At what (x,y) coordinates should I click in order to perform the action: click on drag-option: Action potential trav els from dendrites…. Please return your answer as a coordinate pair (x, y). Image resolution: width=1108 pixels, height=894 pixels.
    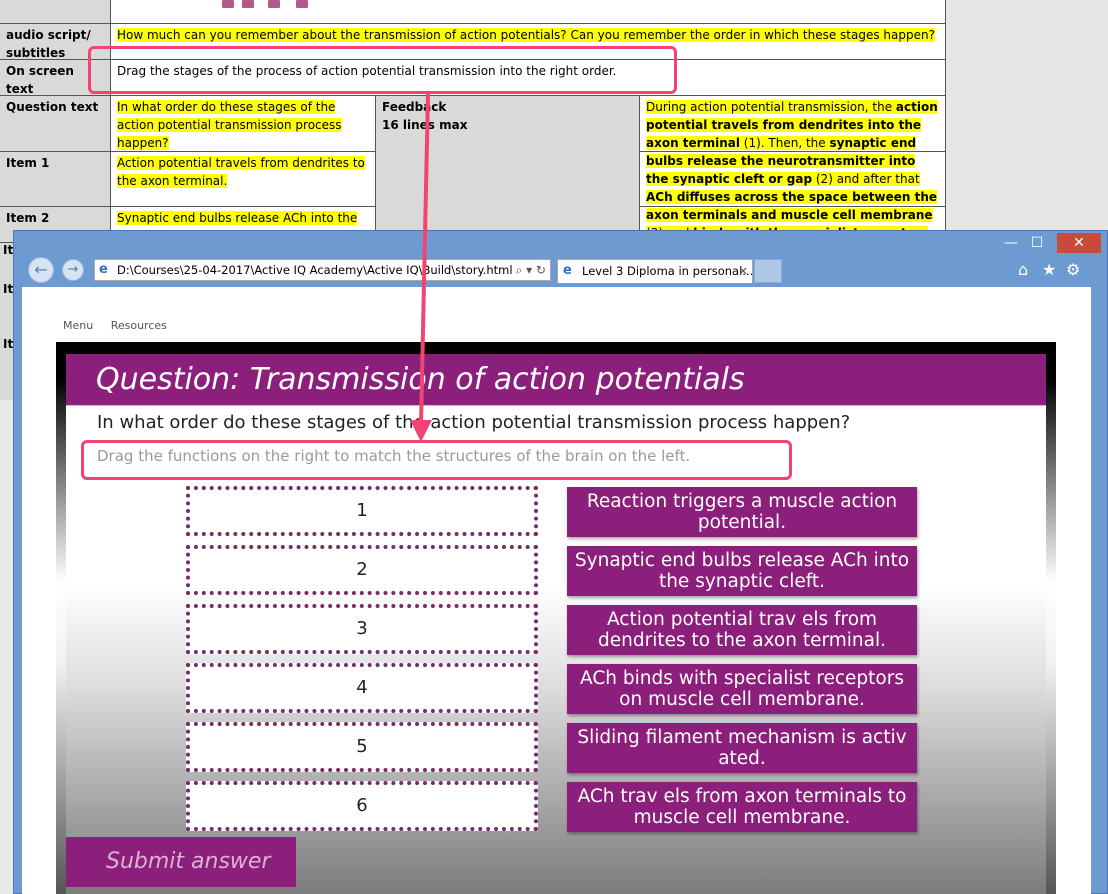
    Looking at the image, I should click on (742, 630).